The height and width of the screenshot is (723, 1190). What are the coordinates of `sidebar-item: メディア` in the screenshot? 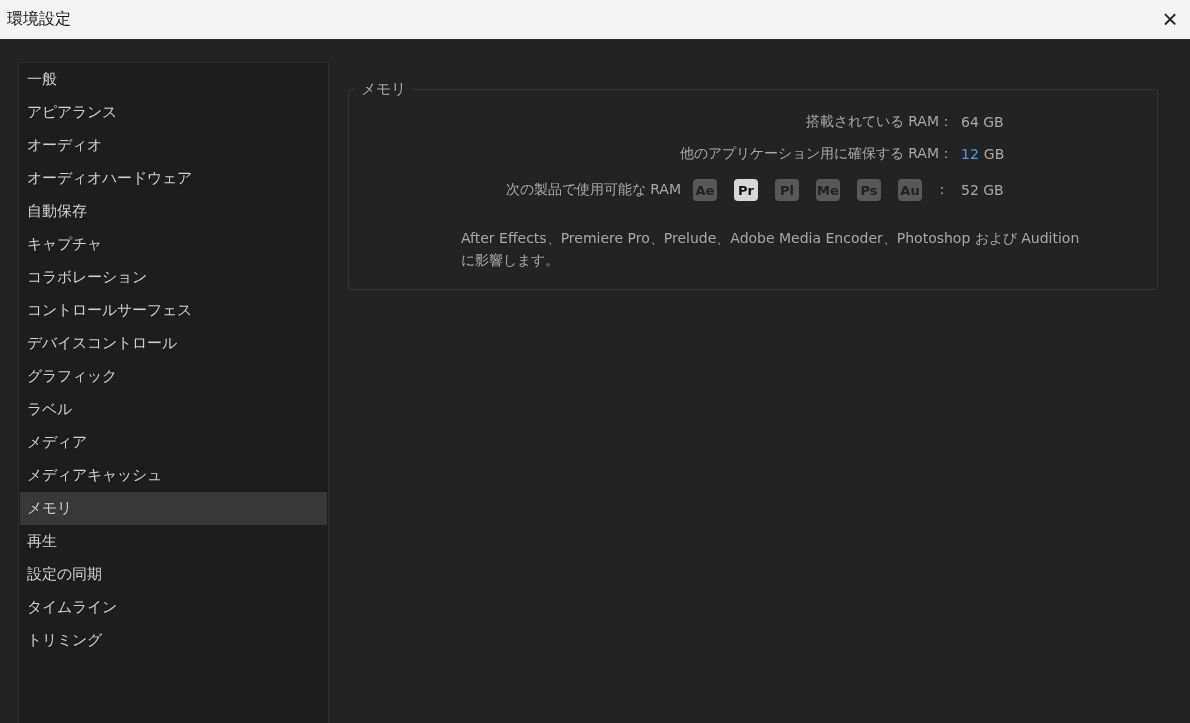 It's located at (173, 442).